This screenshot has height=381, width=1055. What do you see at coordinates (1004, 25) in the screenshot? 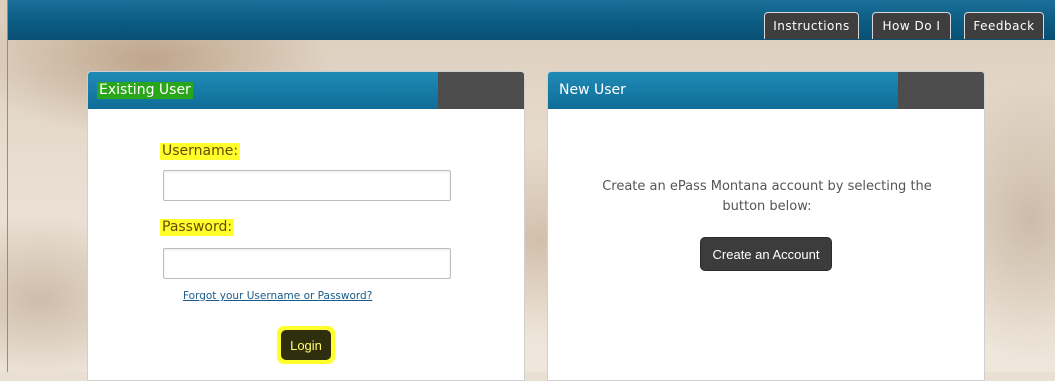
I see `feedback-tab: Feedback` at bounding box center [1004, 25].